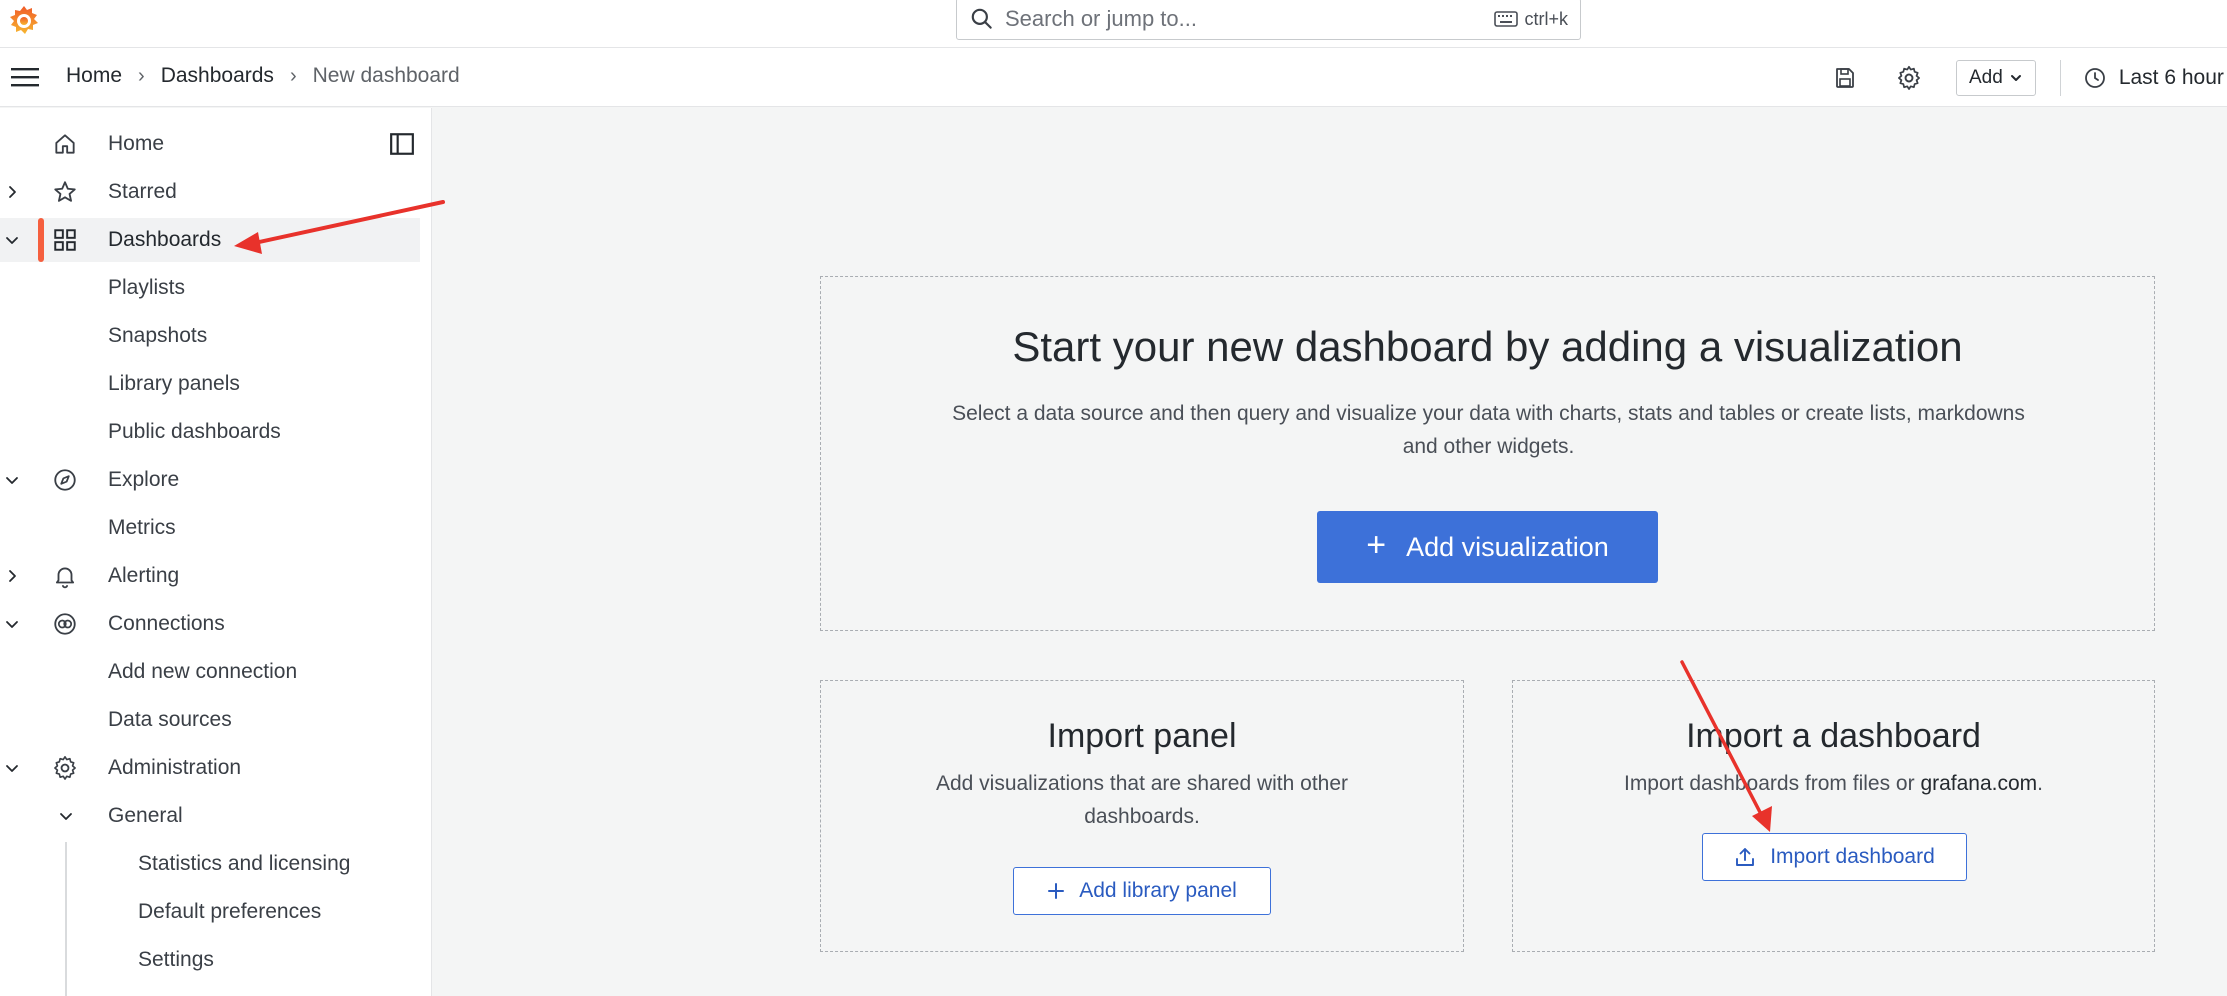 The width and height of the screenshot is (2227, 996). What do you see at coordinates (1852, 856) in the screenshot?
I see `import-dashboard-label: Import dashboard` at bounding box center [1852, 856].